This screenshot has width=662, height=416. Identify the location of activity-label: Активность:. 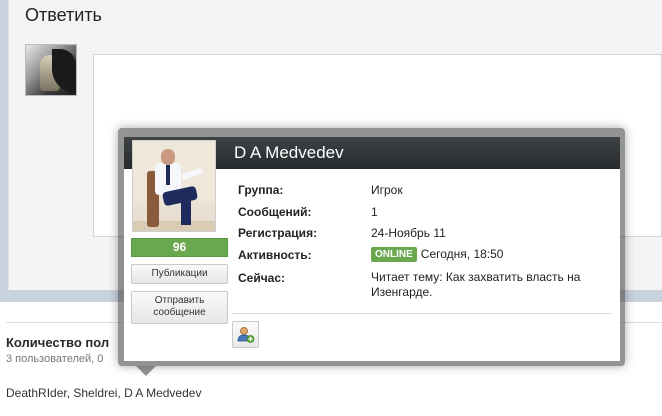
(275, 255).